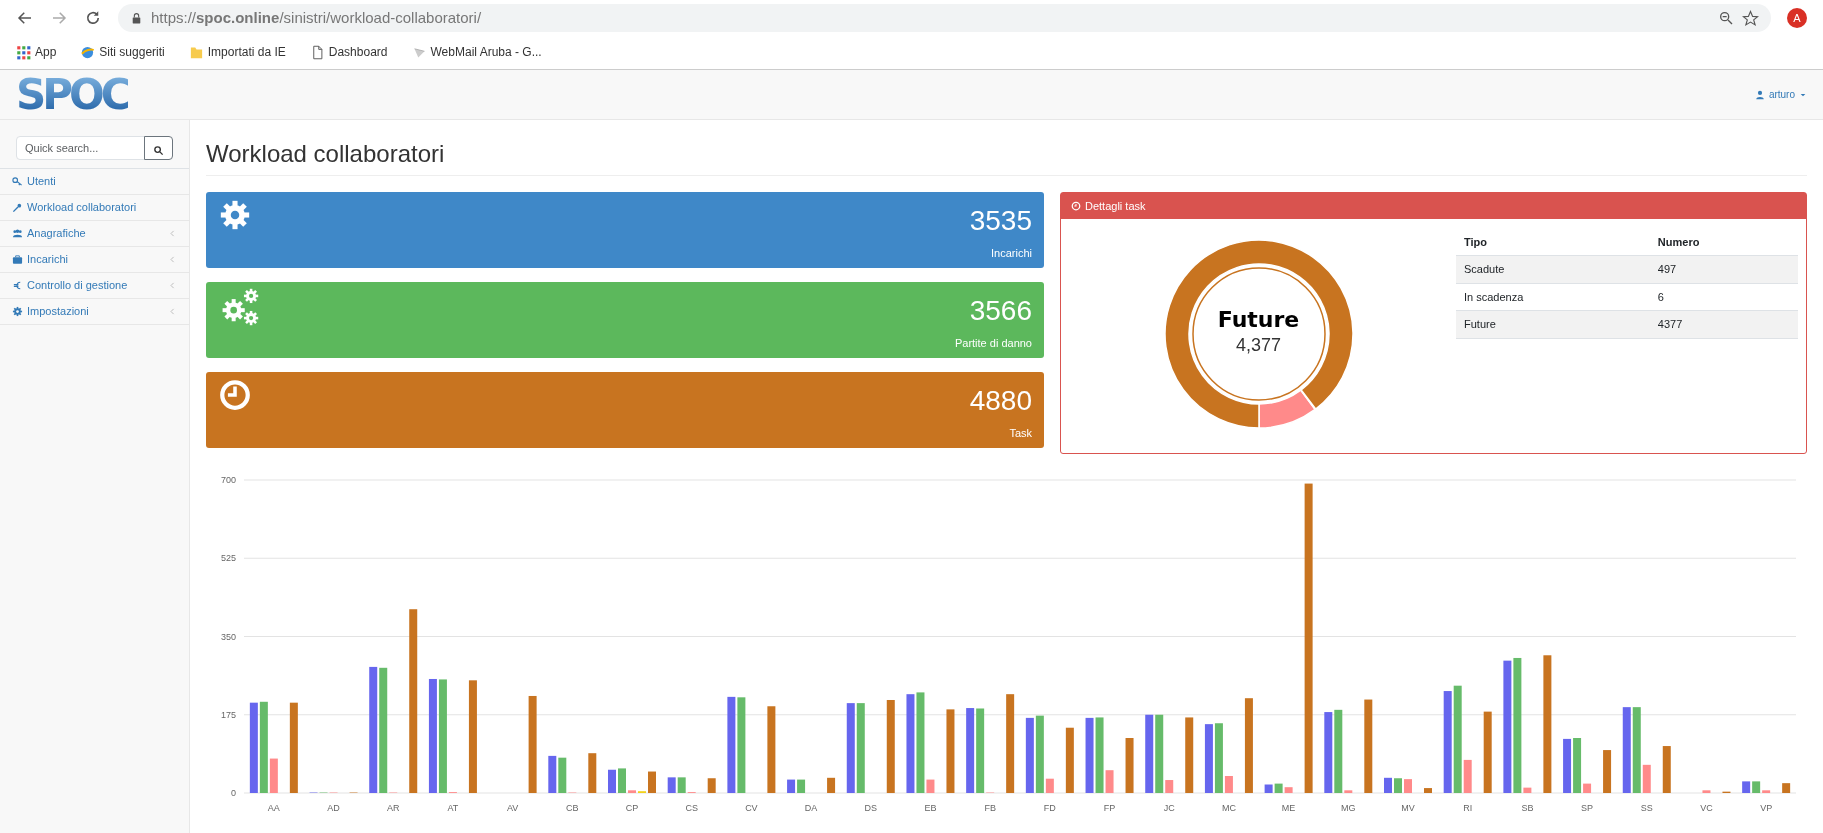  Describe the element at coordinates (1553, 324) in the screenshot. I see `table-cell: Future` at that location.